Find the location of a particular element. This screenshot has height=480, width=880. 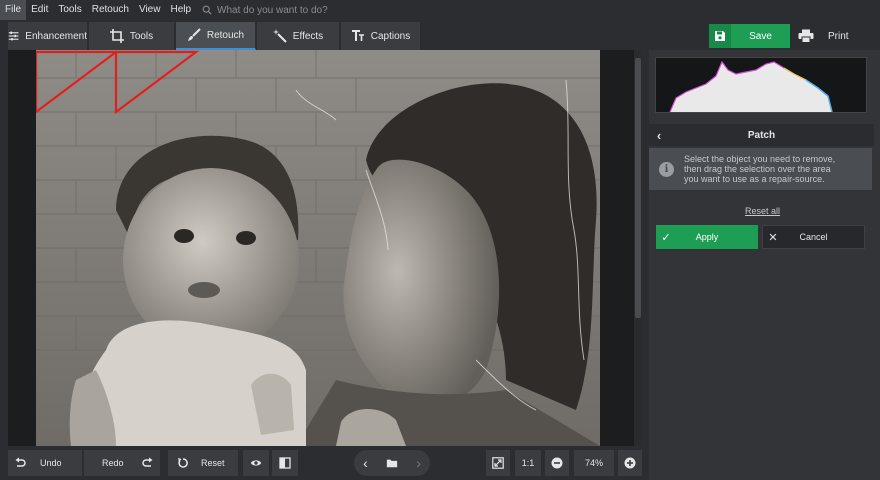

tab-retouch-label: Retouch is located at coordinates (225, 35).